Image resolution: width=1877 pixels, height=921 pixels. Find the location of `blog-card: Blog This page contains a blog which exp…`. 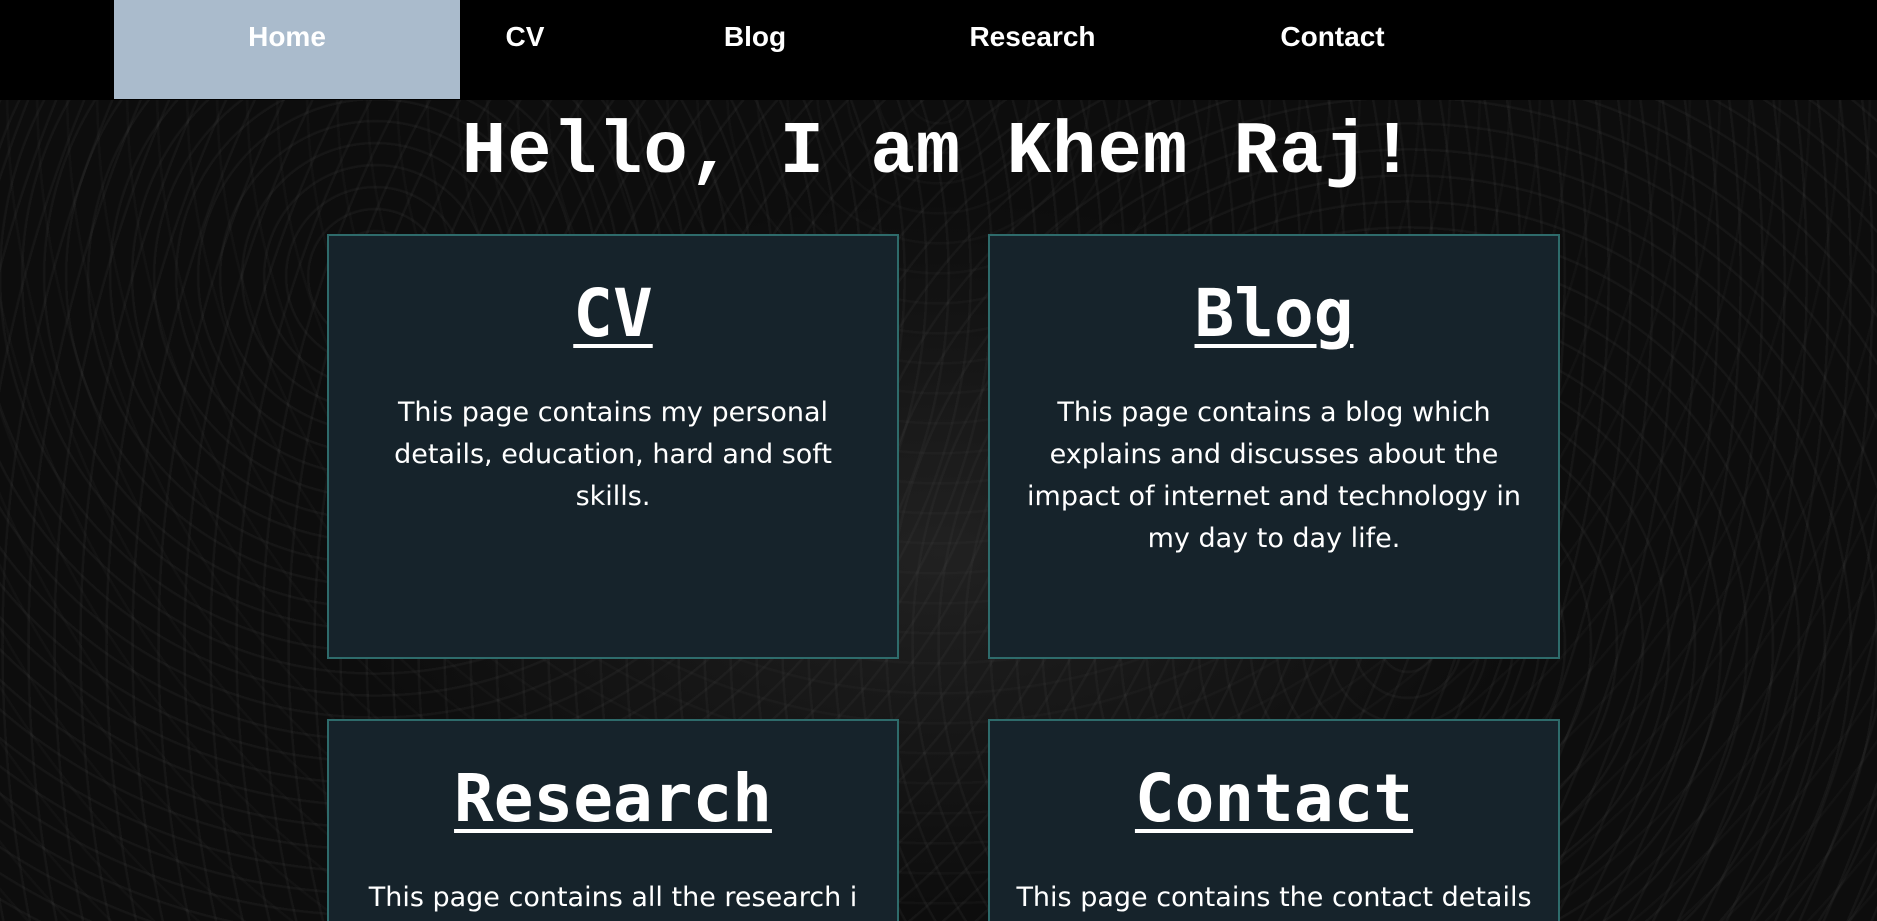

blog-card: Blog This page contains a blog which exp… is located at coordinates (1274, 446).